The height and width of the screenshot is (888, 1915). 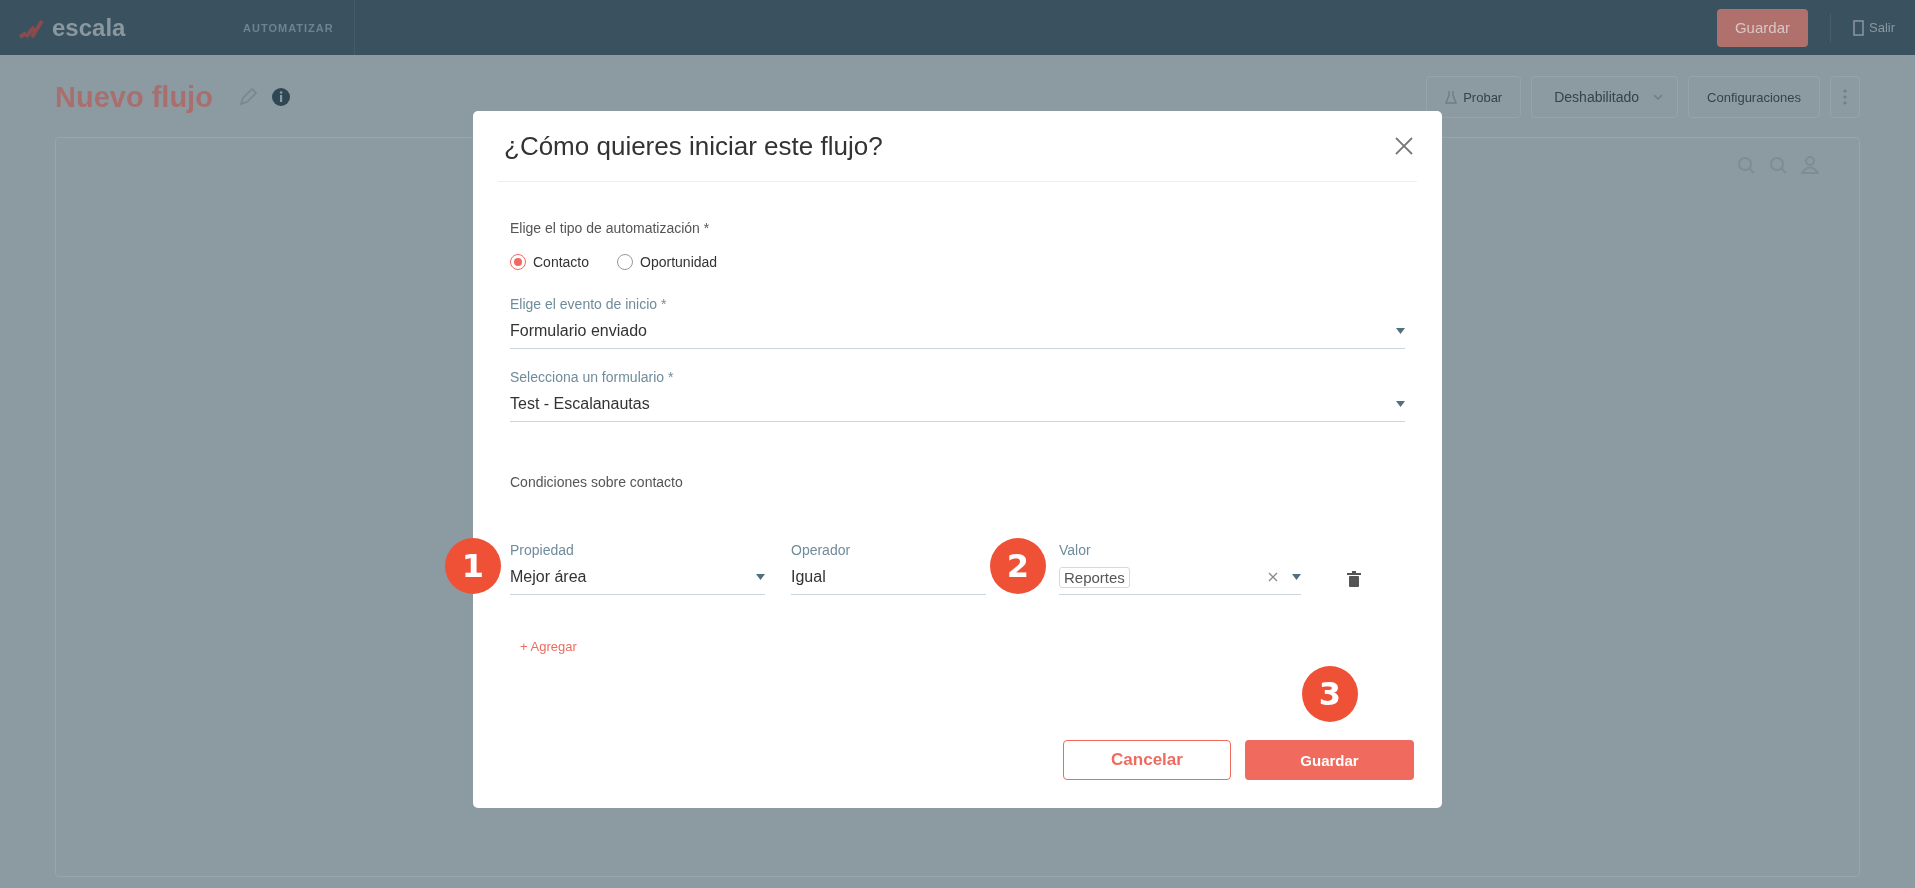 I want to click on field-label: Elige el evento de inicio *, so click(x=589, y=304).